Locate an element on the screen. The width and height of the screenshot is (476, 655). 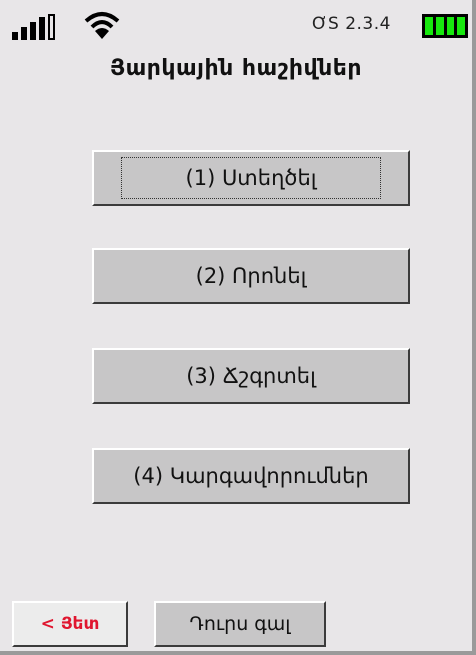
search-button: (2) Որոնել is located at coordinates (251, 276).